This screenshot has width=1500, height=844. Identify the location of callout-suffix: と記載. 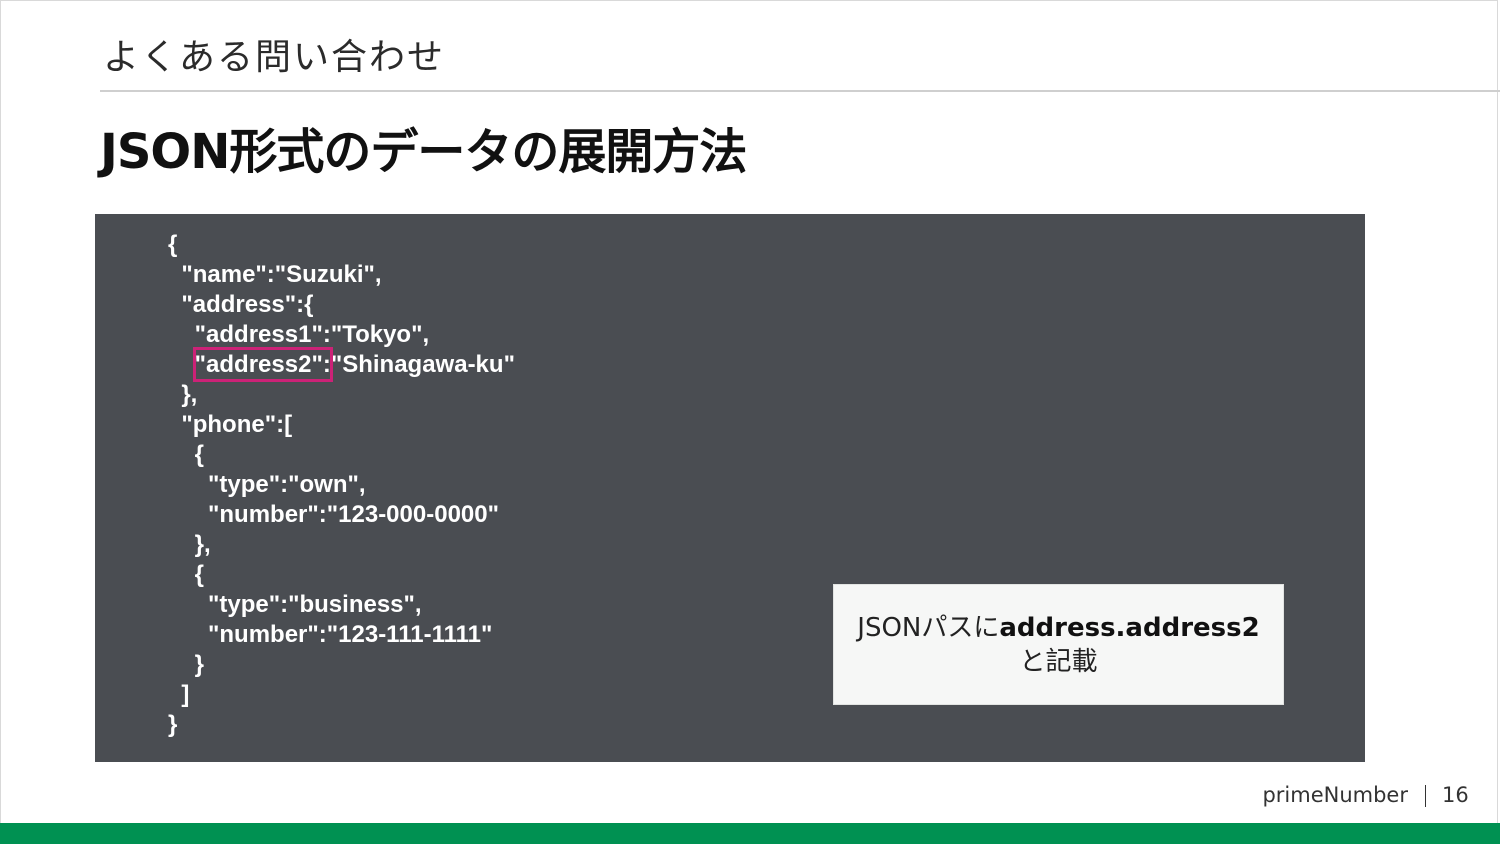
(1058, 661).